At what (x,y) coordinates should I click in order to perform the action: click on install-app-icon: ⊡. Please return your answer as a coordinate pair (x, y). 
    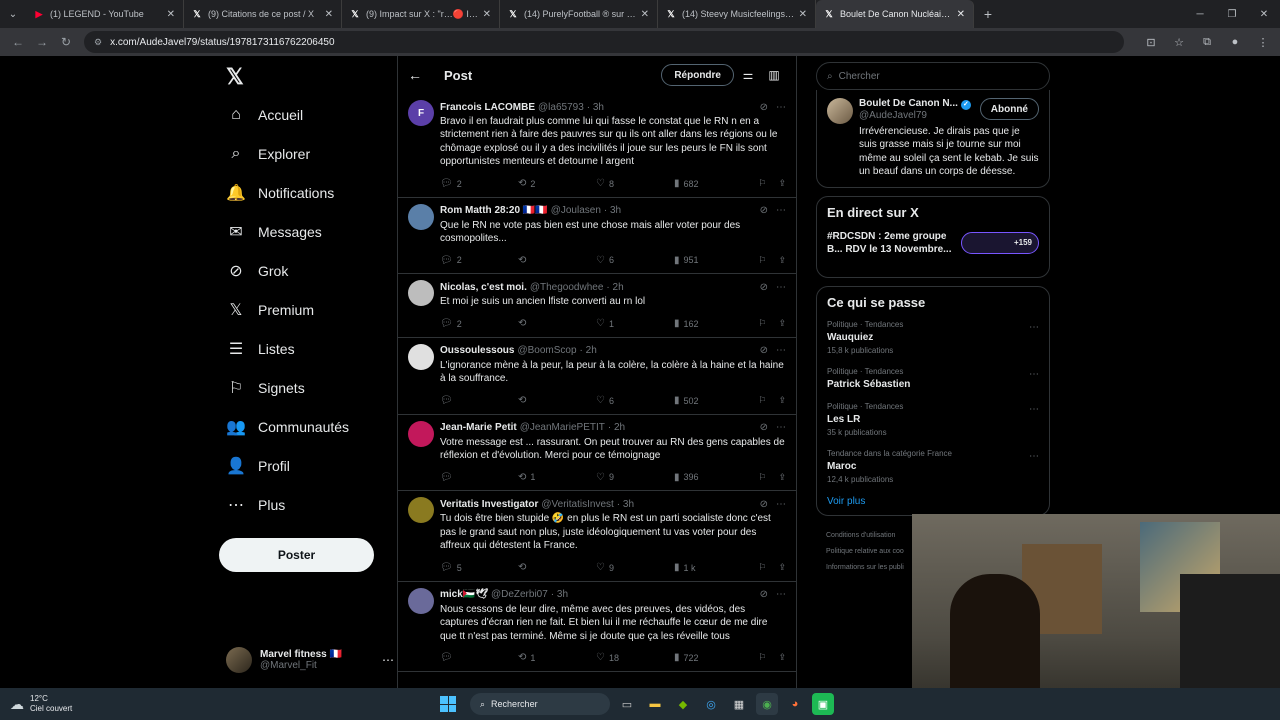
    Looking at the image, I should click on (1151, 42).